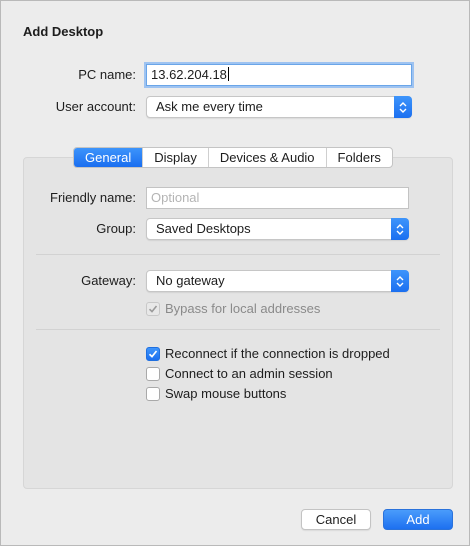  I want to click on swap-mouse-checkbox-row: Swap mouse buttons, so click(216, 393).